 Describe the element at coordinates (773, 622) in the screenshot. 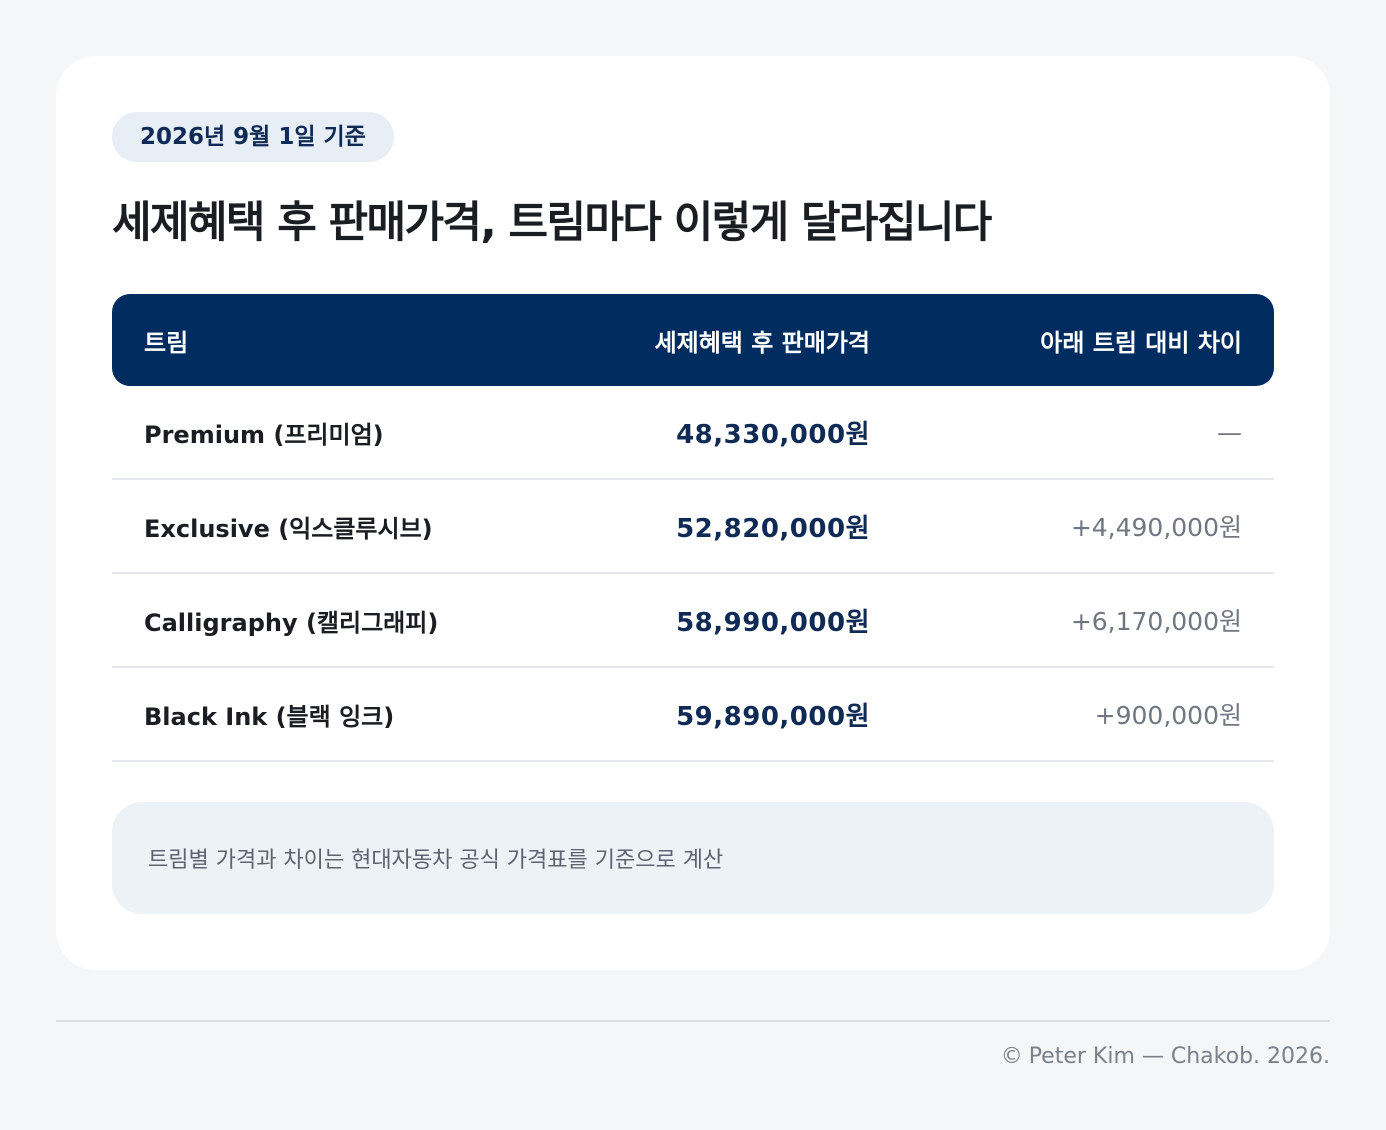

I see `trim-price: 58,990,000원` at that location.